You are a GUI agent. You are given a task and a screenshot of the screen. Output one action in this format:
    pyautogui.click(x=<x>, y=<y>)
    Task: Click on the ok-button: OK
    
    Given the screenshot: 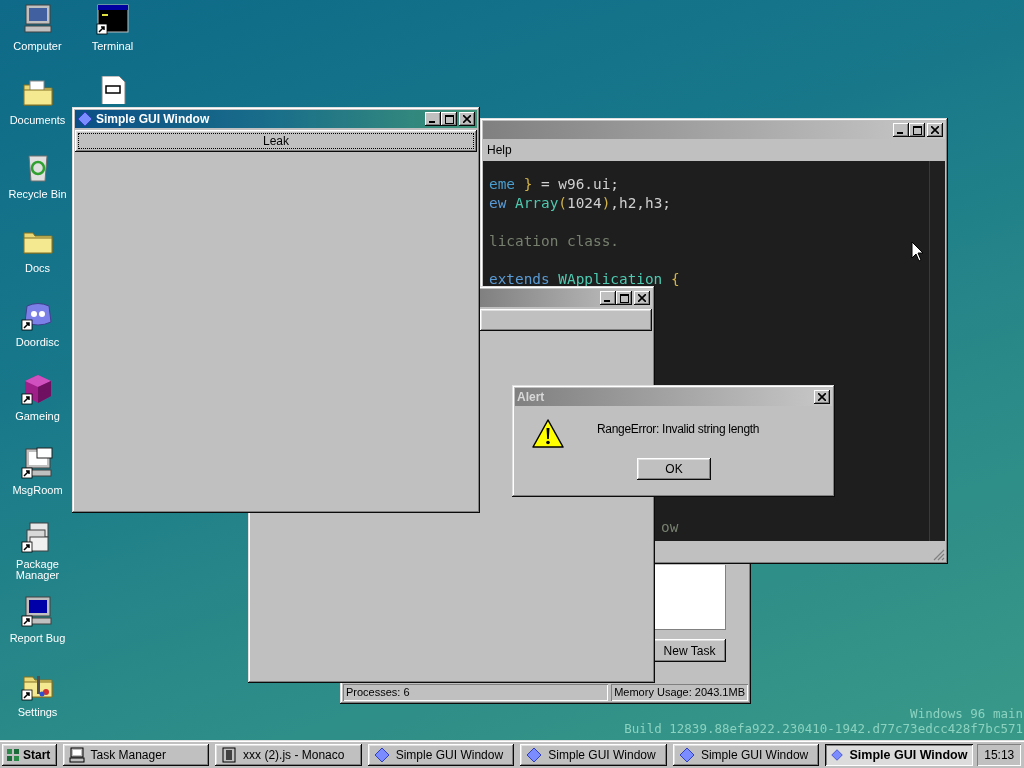 What is the action you would take?
    pyautogui.click(x=674, y=469)
    